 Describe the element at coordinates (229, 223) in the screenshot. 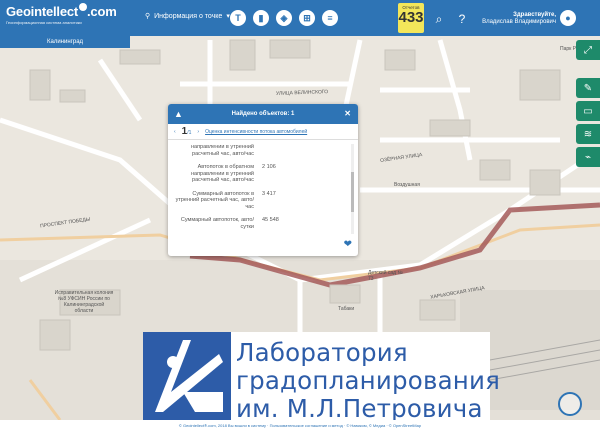

I see `attribute-row: Суммарный автопоток, авто/сутки 45 548` at that location.